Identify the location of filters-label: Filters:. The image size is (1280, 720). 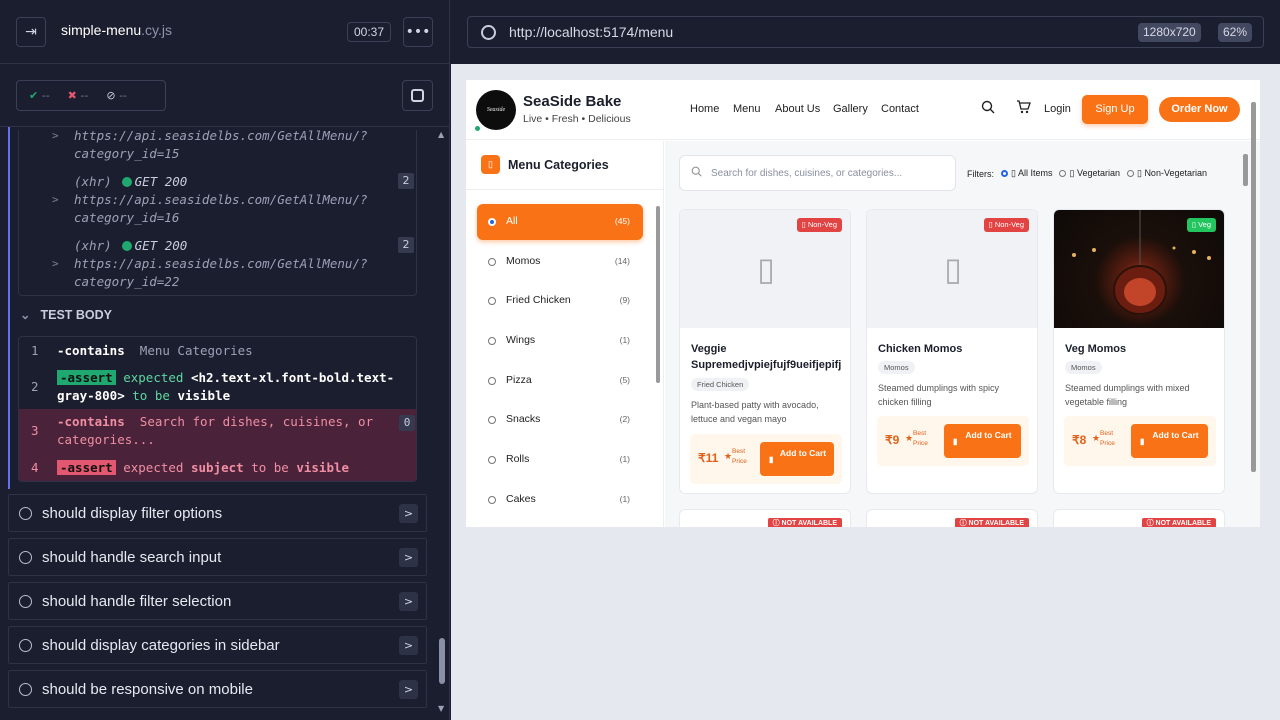
(980, 173).